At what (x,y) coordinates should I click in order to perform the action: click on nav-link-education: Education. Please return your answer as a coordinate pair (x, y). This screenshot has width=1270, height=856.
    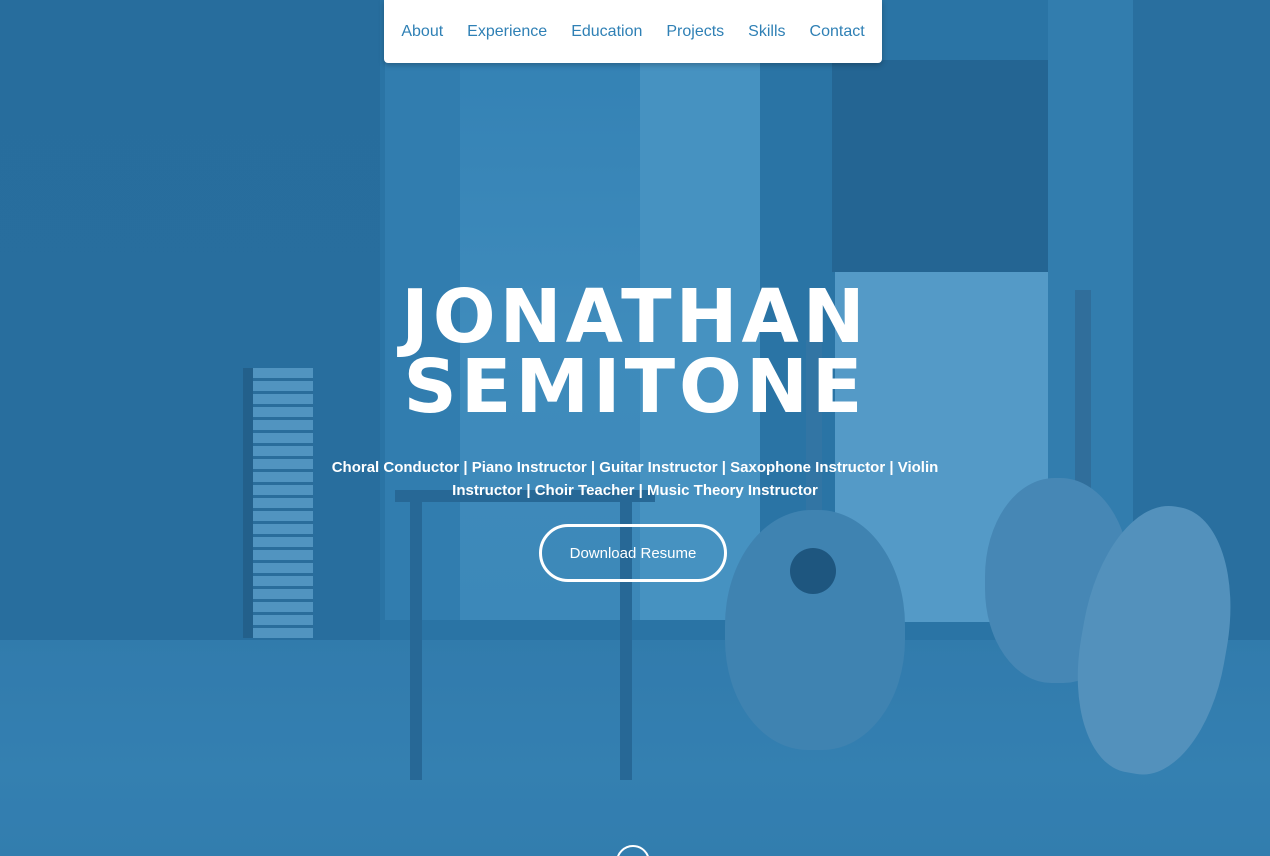
    Looking at the image, I should click on (606, 32).